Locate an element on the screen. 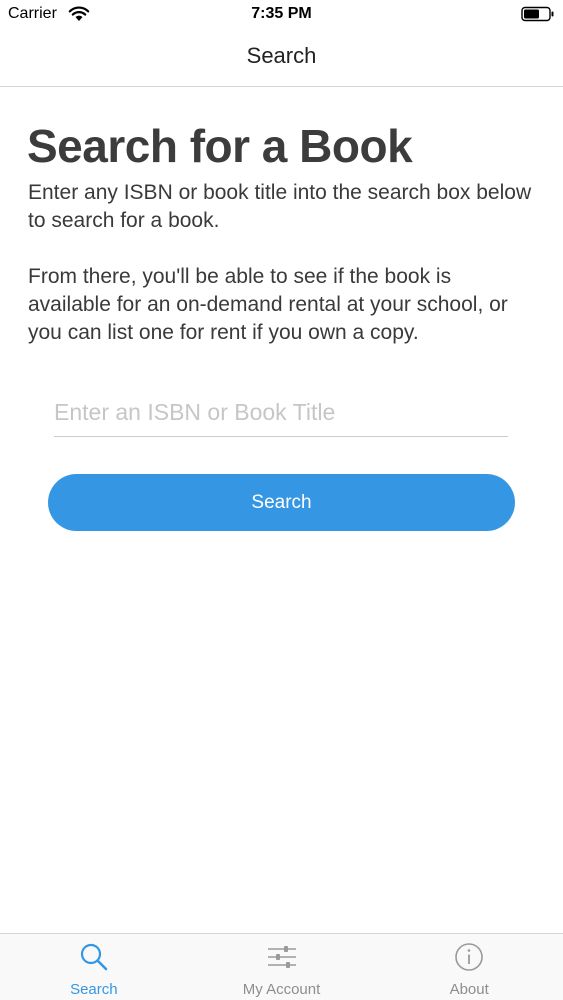 This screenshot has height=1000, width=563. tab-bar: Search My Account About is located at coordinates (281, 966).